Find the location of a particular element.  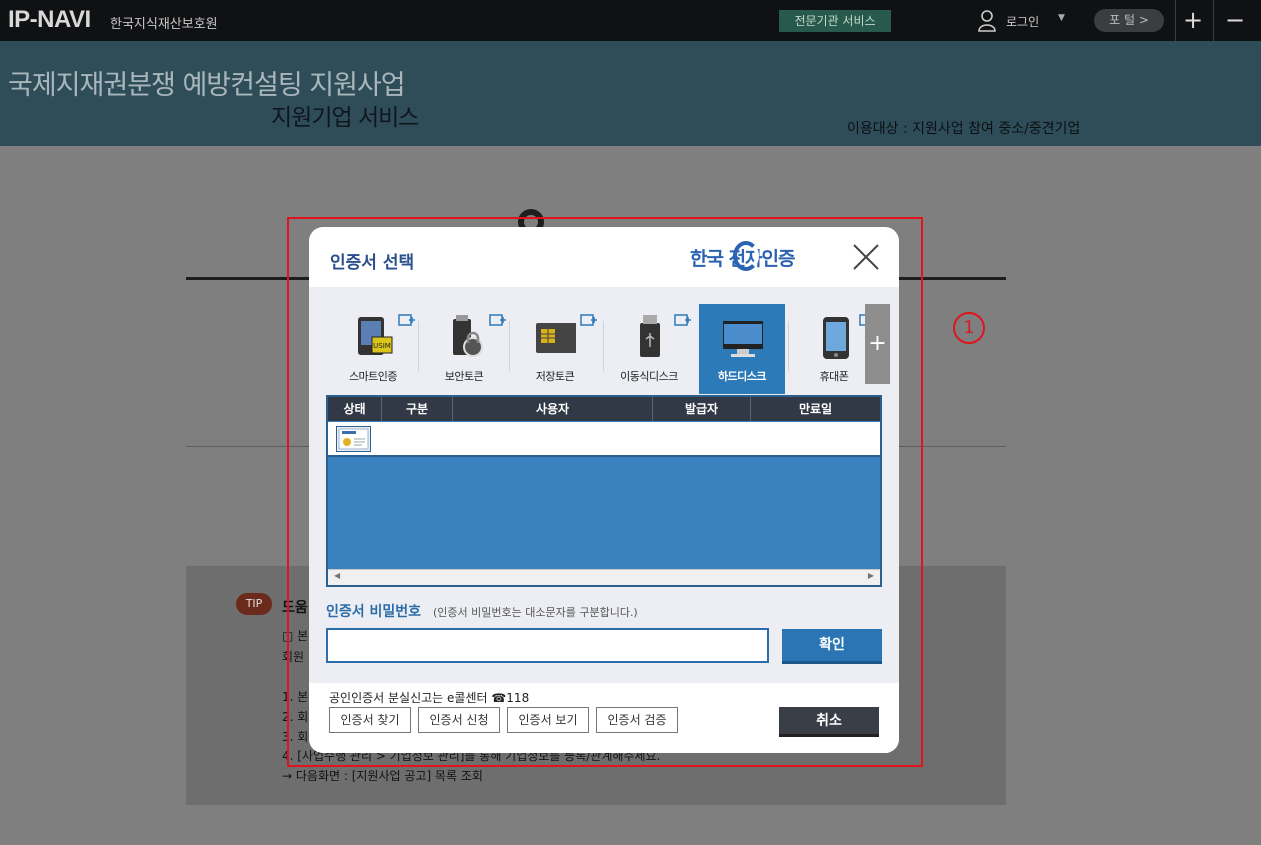

column-header-status: 상태 is located at coordinates (355, 409).